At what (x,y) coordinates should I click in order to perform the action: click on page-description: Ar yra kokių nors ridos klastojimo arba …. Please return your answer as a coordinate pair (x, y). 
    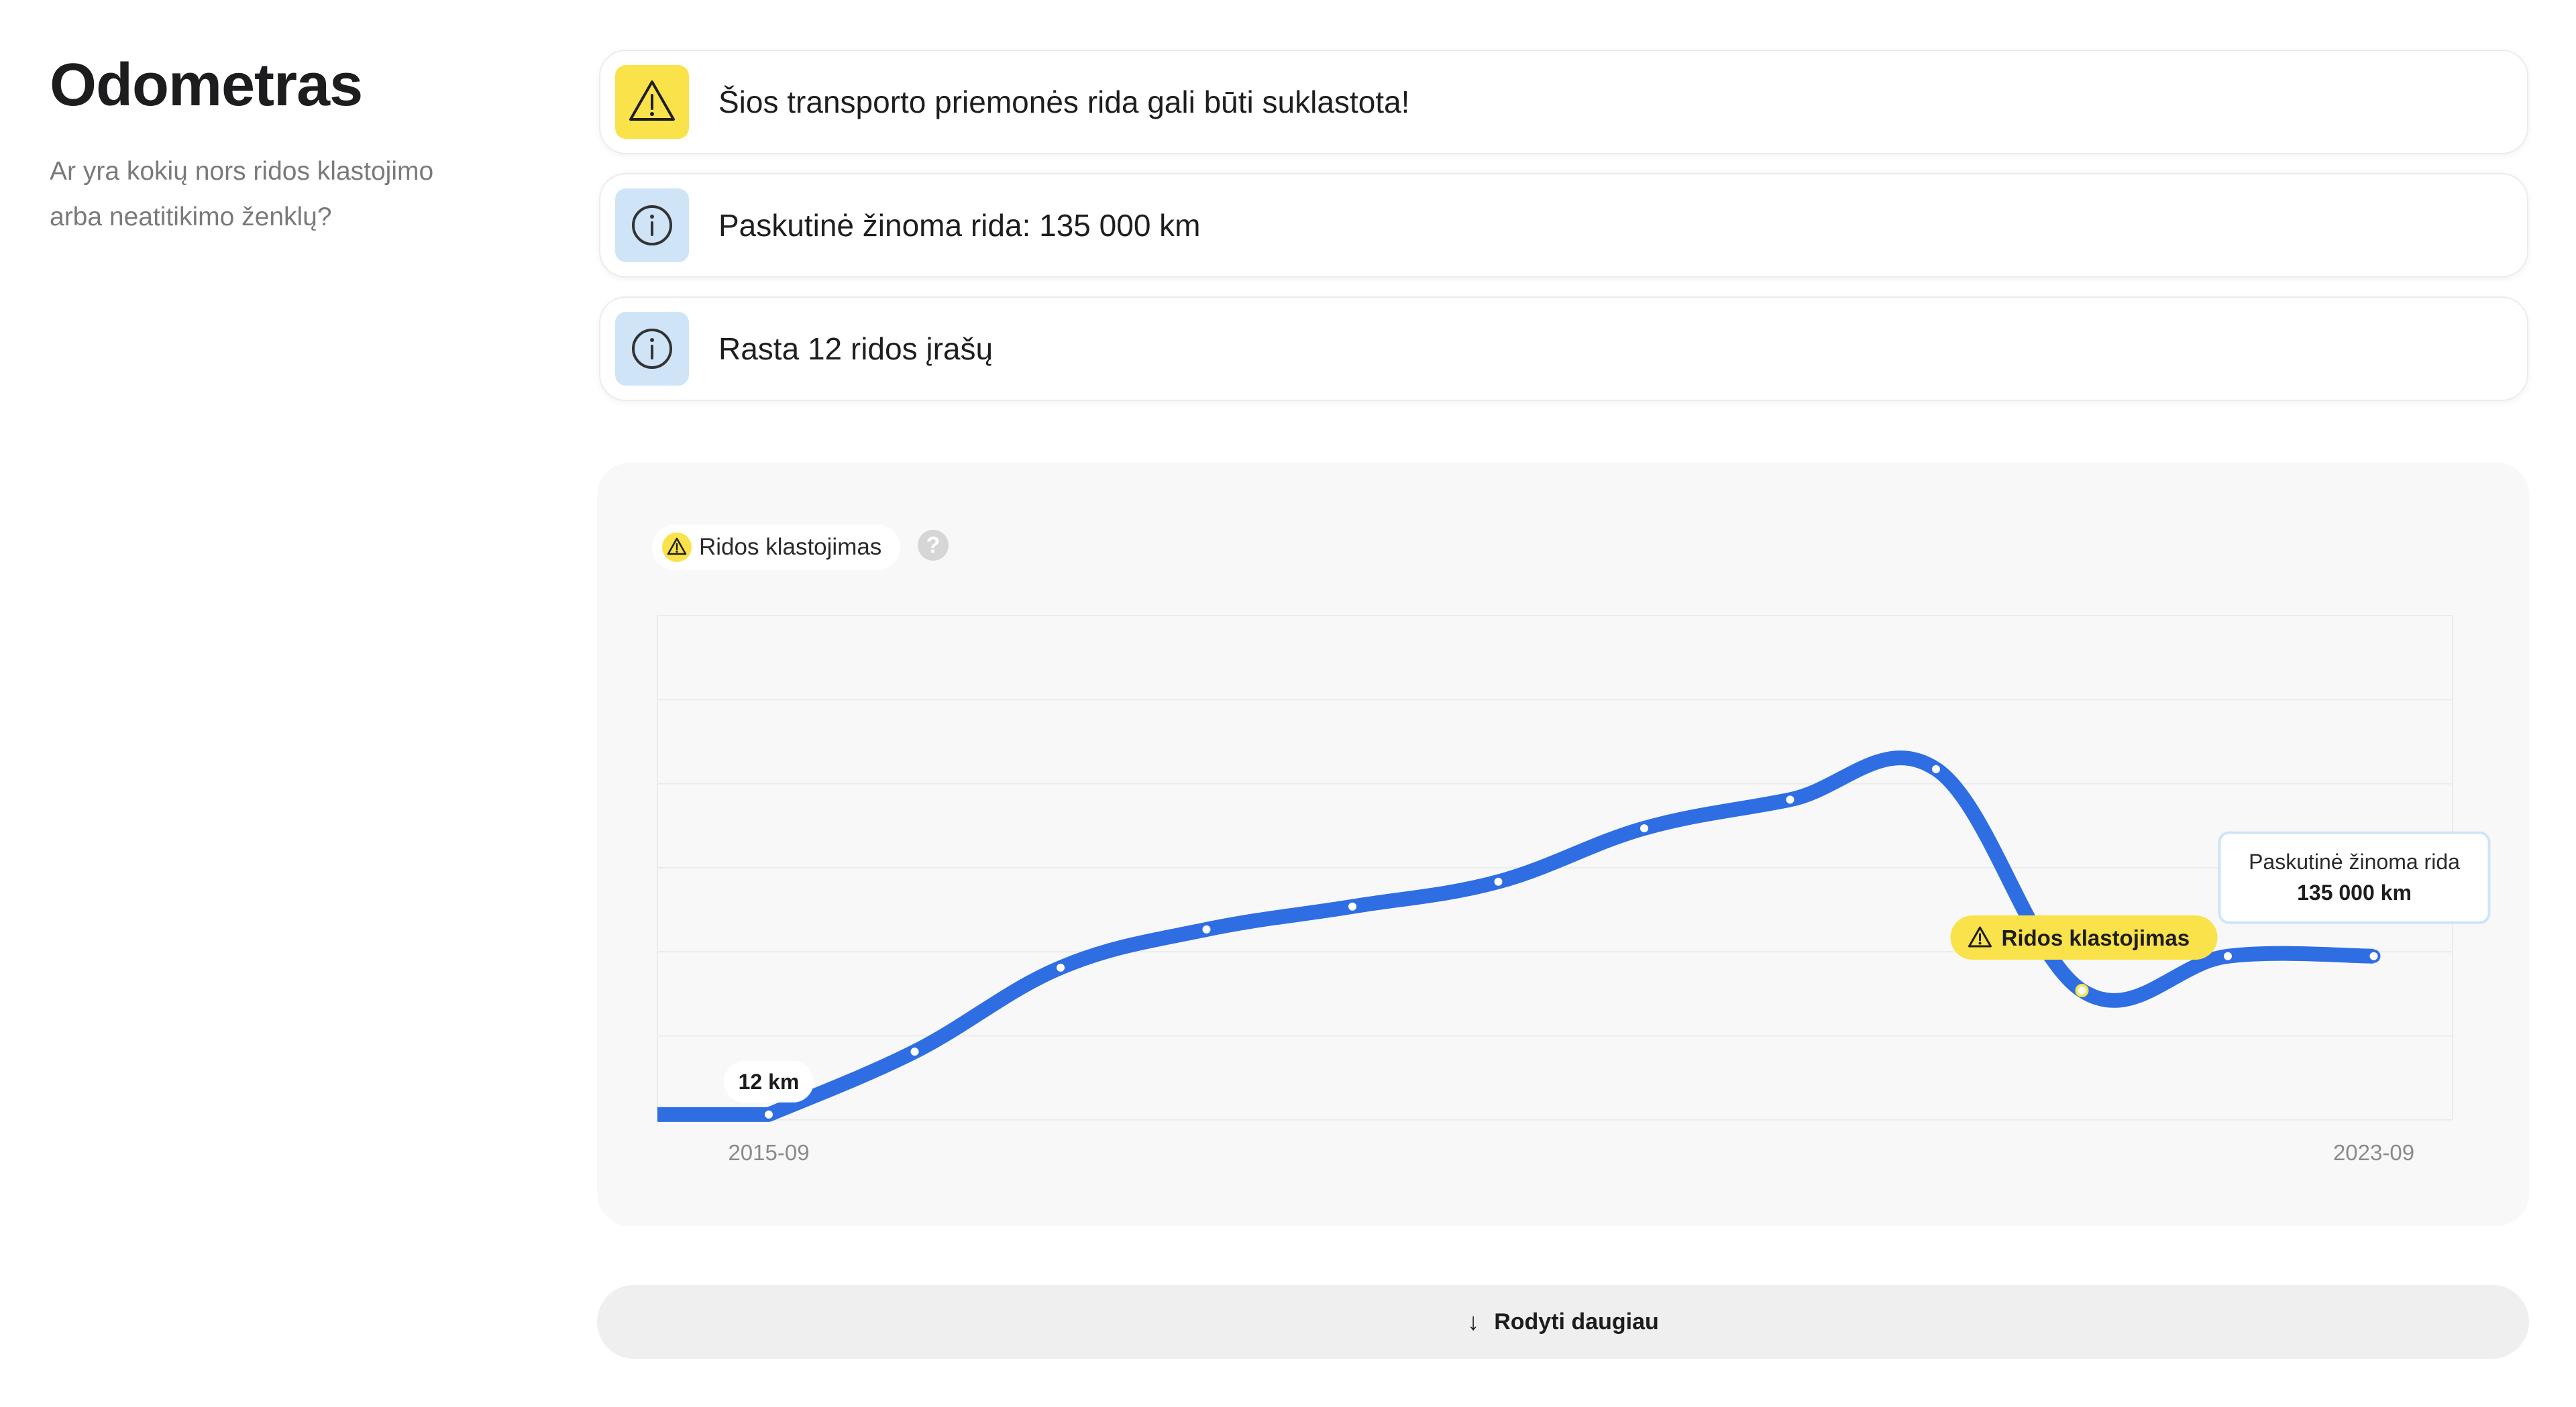
    Looking at the image, I should click on (242, 194).